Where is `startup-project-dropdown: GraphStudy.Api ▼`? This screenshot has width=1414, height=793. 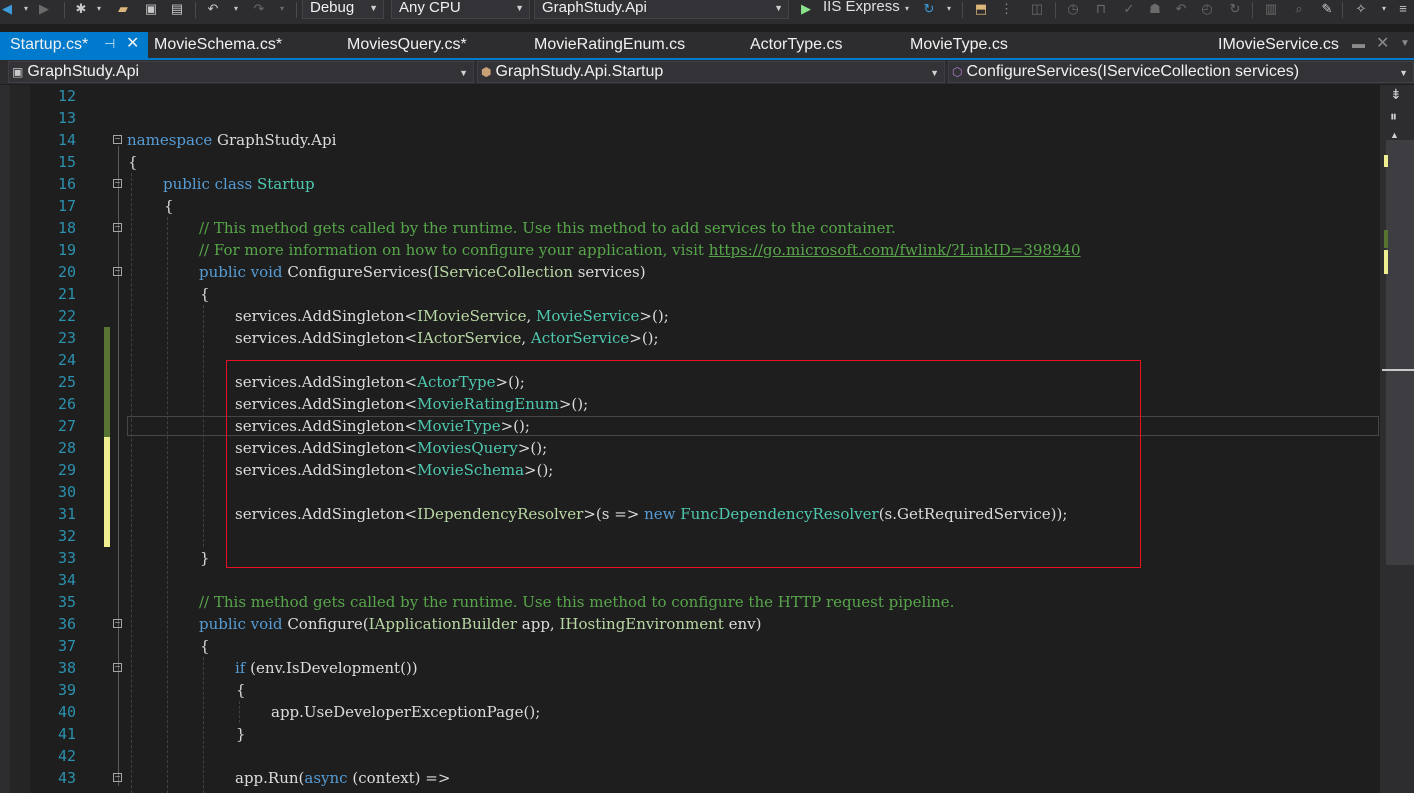 startup-project-dropdown: GraphStudy.Api ▼ is located at coordinates (661, 9).